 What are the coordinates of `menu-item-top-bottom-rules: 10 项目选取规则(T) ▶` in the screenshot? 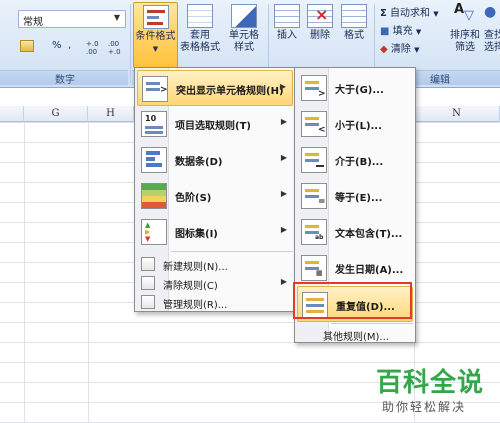 It's located at (215, 124).